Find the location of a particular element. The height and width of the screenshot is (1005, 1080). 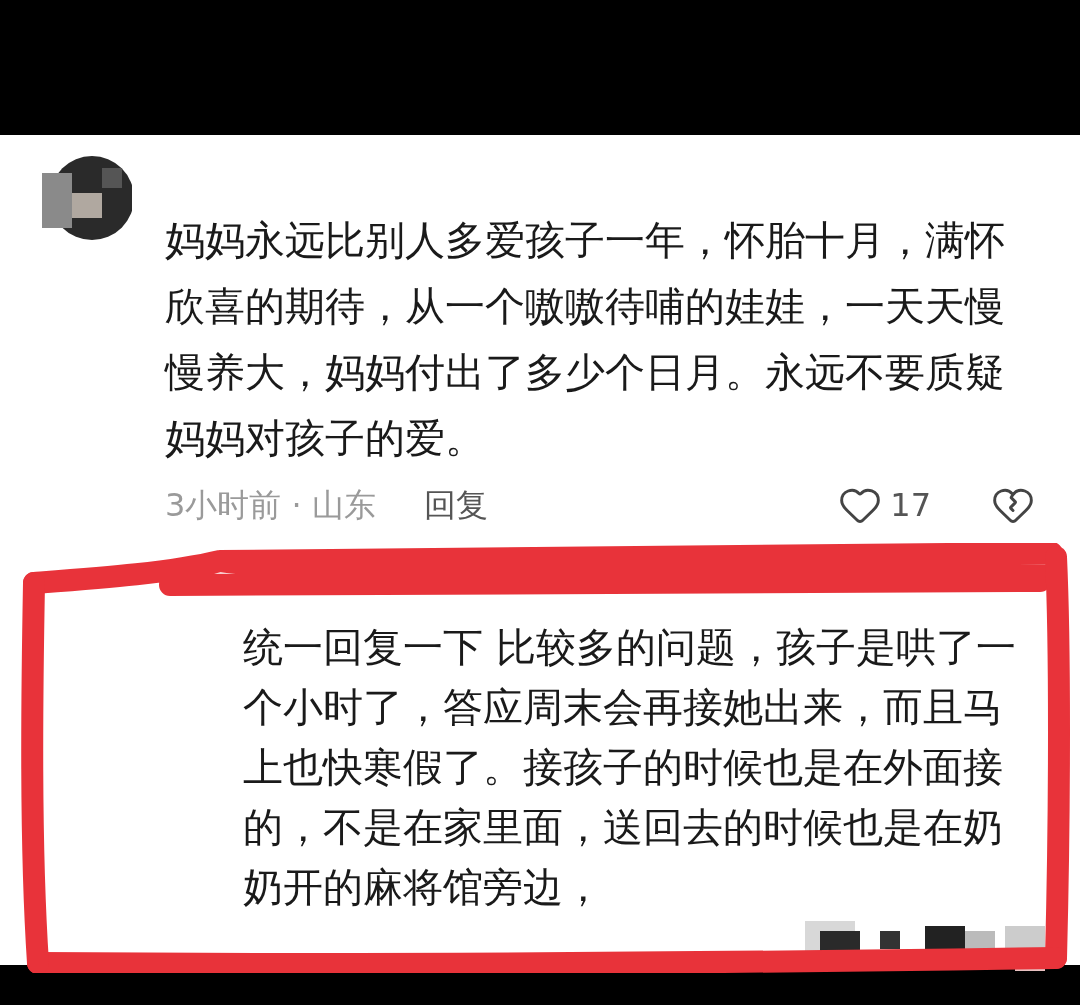

like-count: 17 is located at coordinates (910, 505).